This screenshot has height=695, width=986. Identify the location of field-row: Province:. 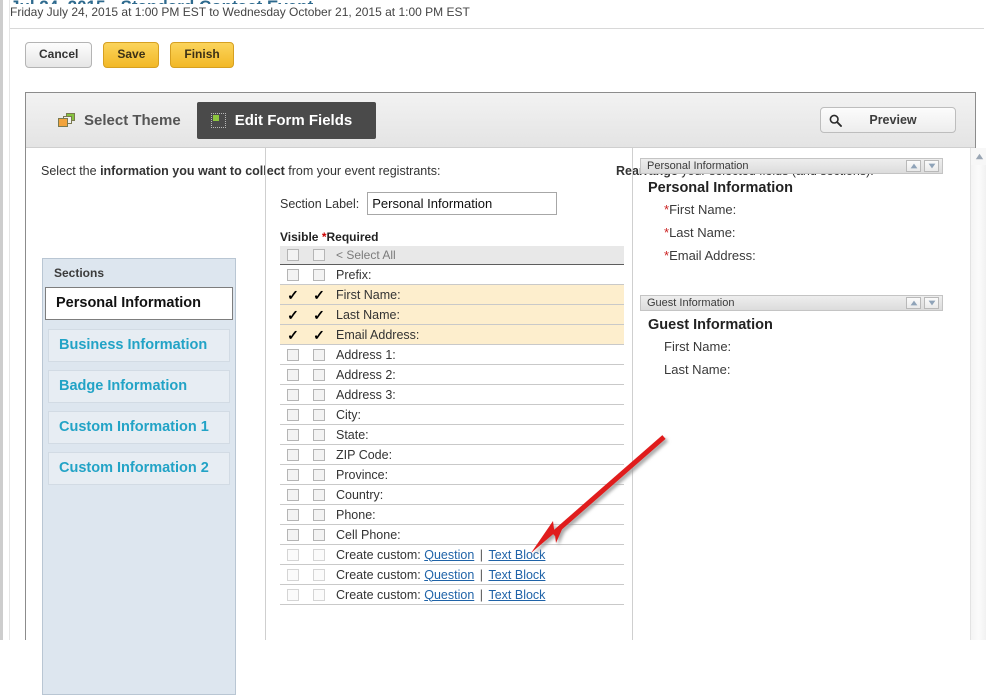
(452, 475).